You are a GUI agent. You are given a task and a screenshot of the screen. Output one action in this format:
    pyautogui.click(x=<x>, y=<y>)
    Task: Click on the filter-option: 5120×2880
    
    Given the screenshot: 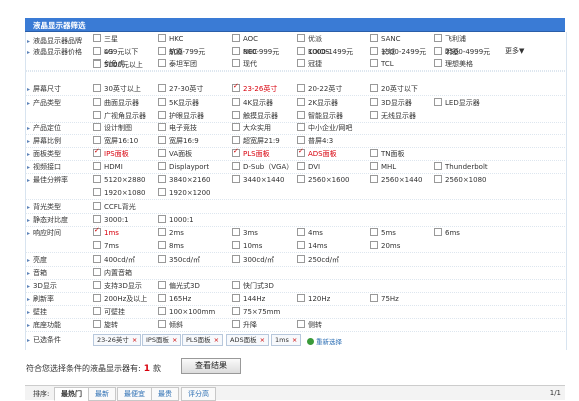 What is the action you would take?
    pyautogui.click(x=119, y=180)
    